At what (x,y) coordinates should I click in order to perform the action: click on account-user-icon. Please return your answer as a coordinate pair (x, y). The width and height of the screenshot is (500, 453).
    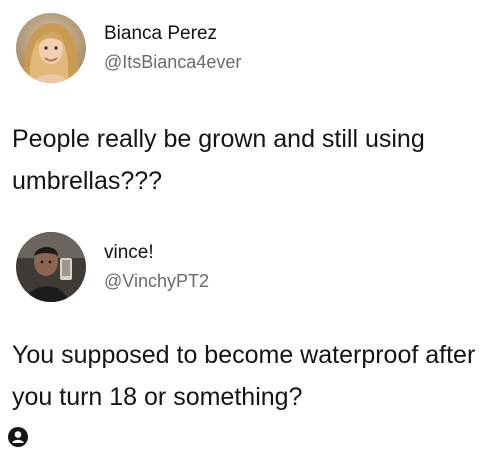
    Looking at the image, I should click on (18, 437).